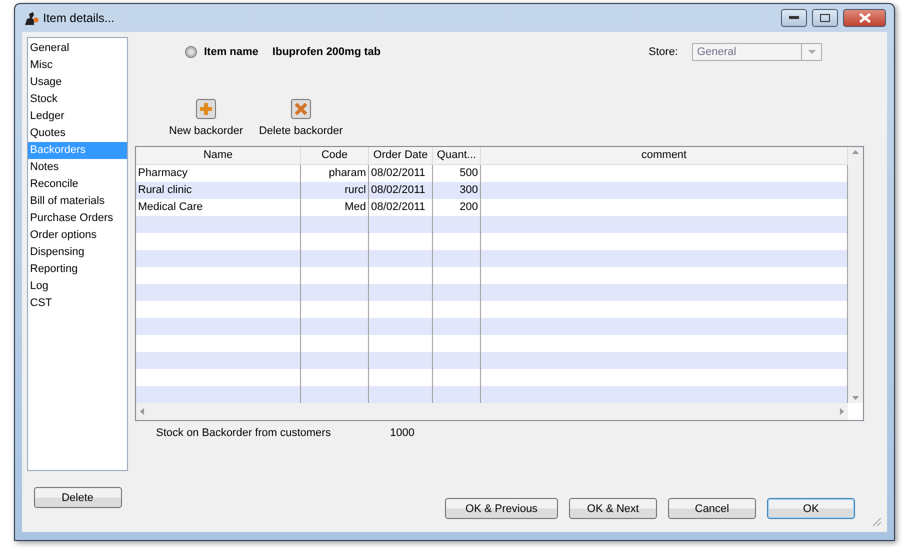  I want to click on table-cell-text: pharam, so click(347, 173).